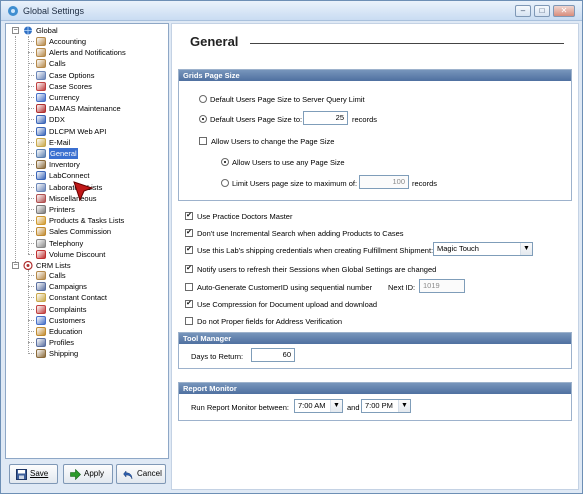  I want to click on inventory-icon, so click(41, 165).